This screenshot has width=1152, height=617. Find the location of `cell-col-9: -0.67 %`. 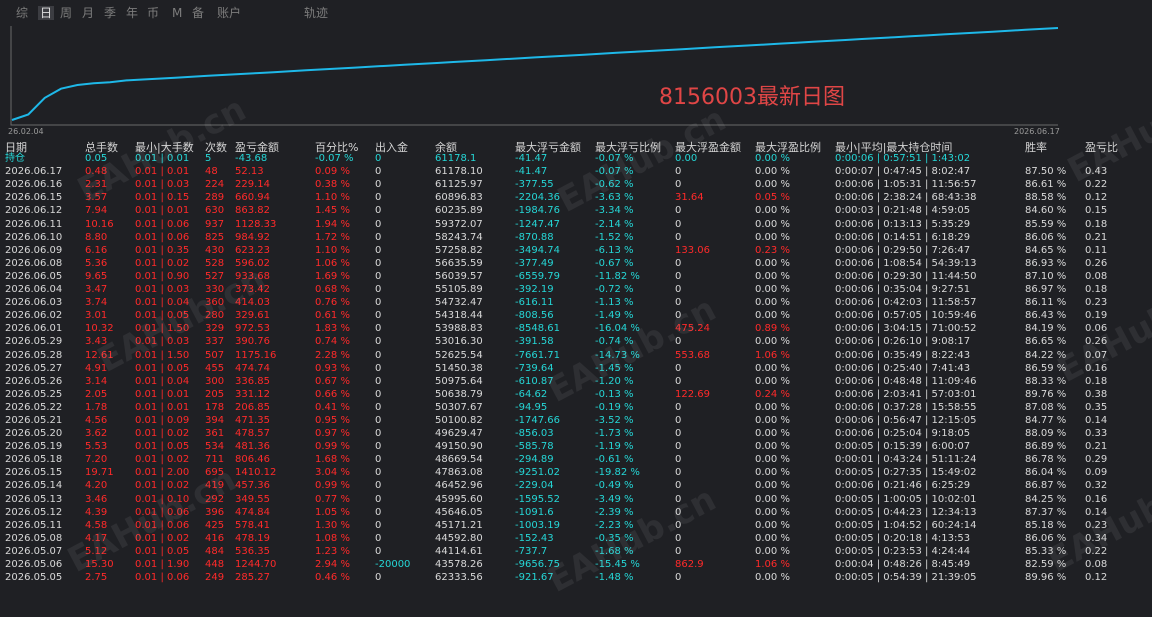

cell-col-9: -0.67 % is located at coordinates (614, 263).